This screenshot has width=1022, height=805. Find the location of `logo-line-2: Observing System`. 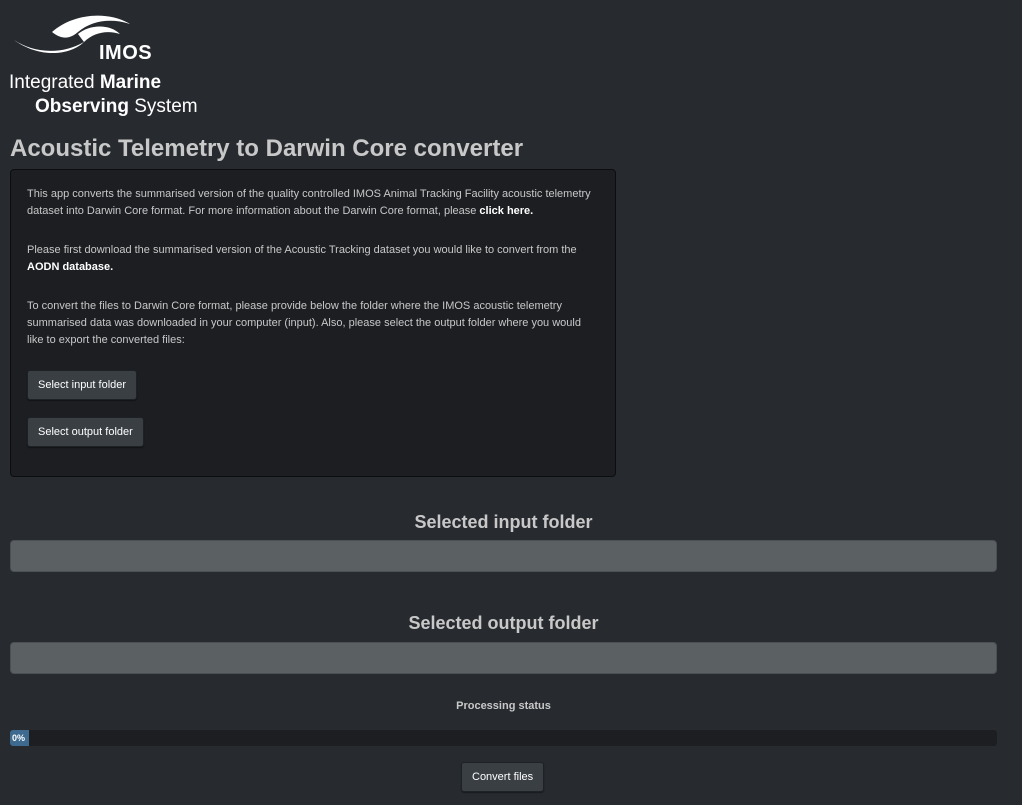

logo-line-2: Observing System is located at coordinates (116, 107).